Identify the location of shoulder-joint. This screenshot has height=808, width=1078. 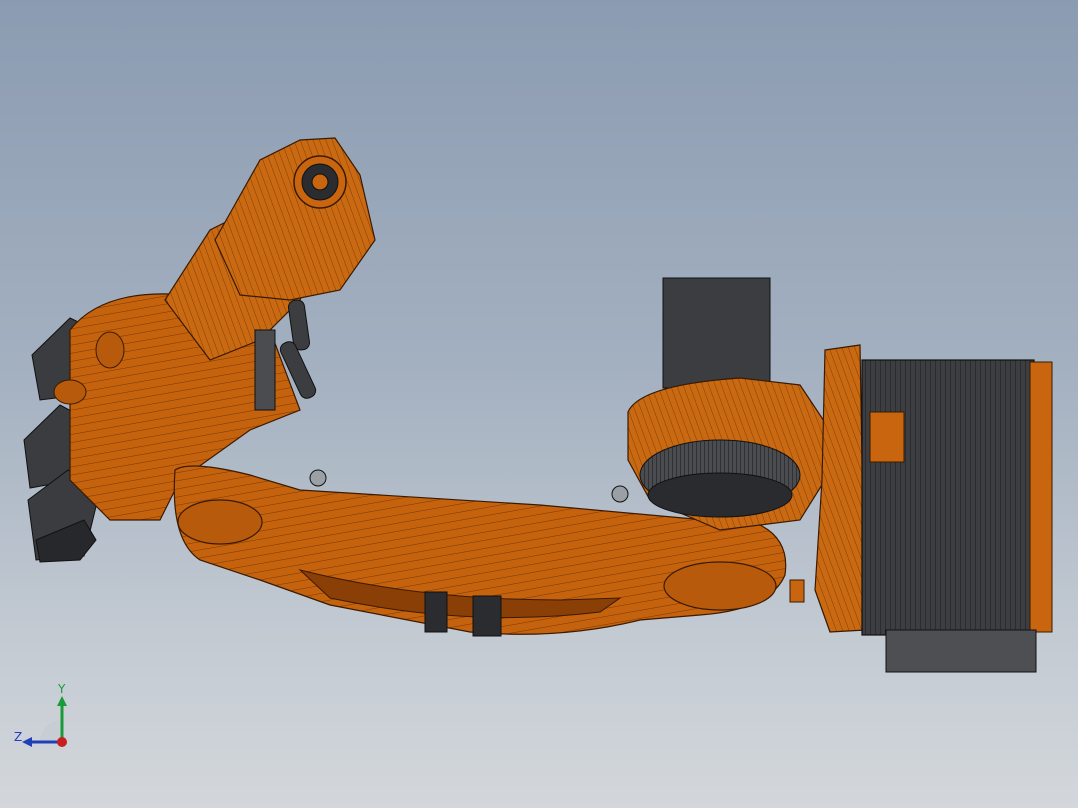
(729, 404).